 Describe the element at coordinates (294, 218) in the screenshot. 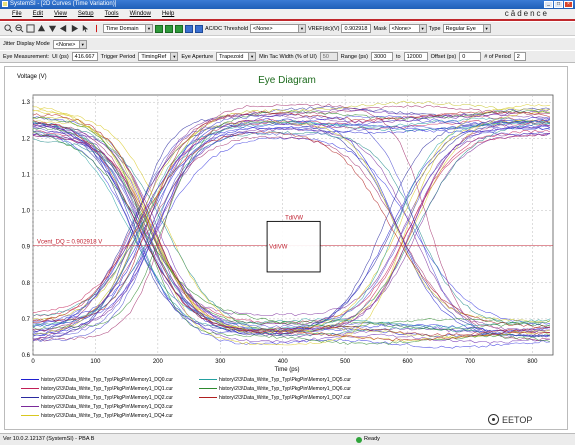

I see `tdivw-annotation: TdiVW` at that location.